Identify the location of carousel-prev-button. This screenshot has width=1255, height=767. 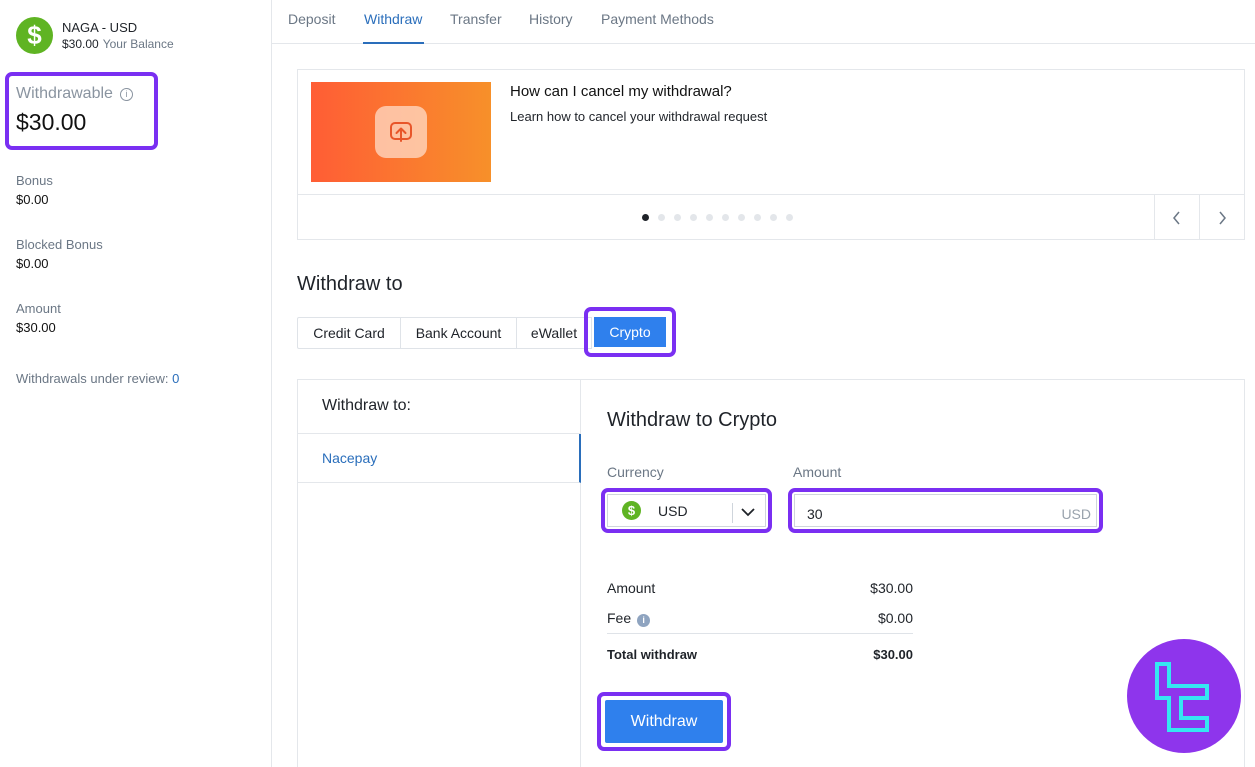
(1176, 217).